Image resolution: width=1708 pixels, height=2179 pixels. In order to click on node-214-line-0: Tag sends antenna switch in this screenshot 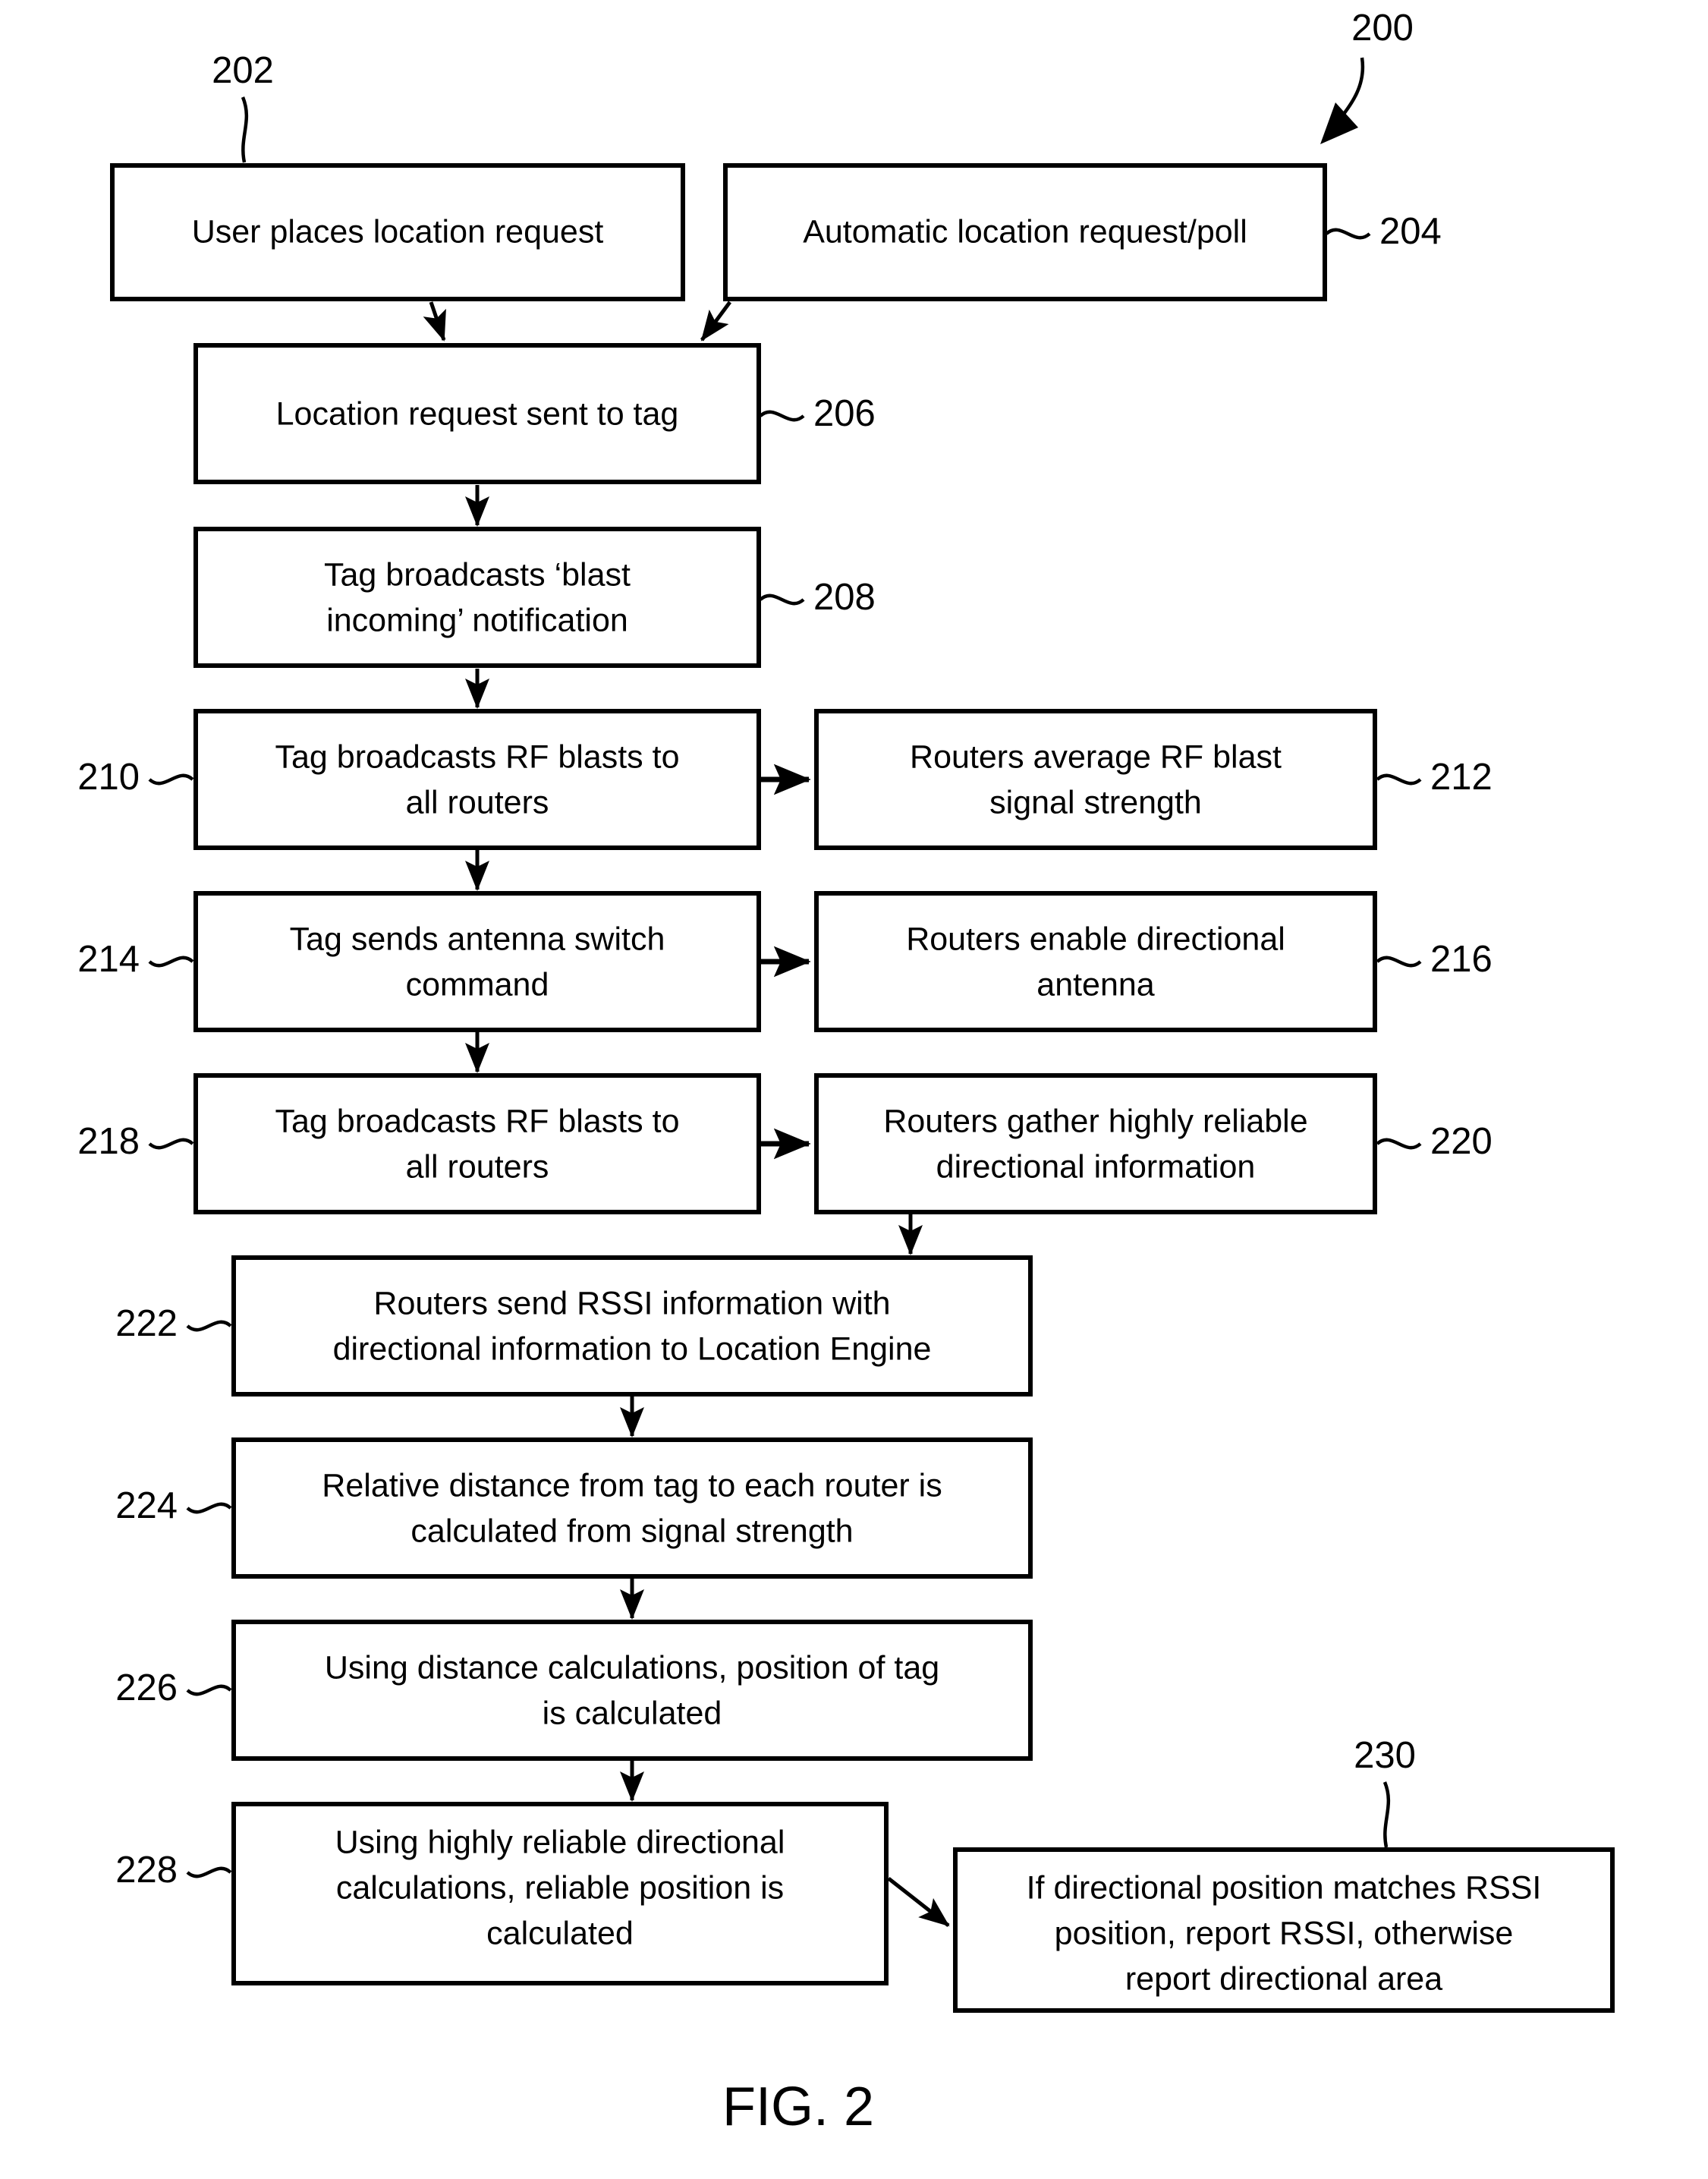, I will do `click(477, 939)`.